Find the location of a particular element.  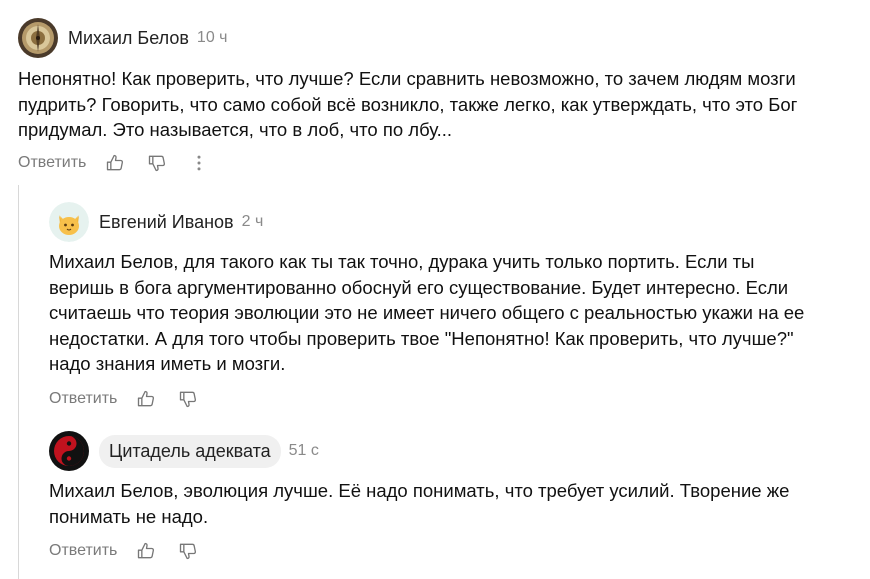

more-options-icon is located at coordinates (199, 163).